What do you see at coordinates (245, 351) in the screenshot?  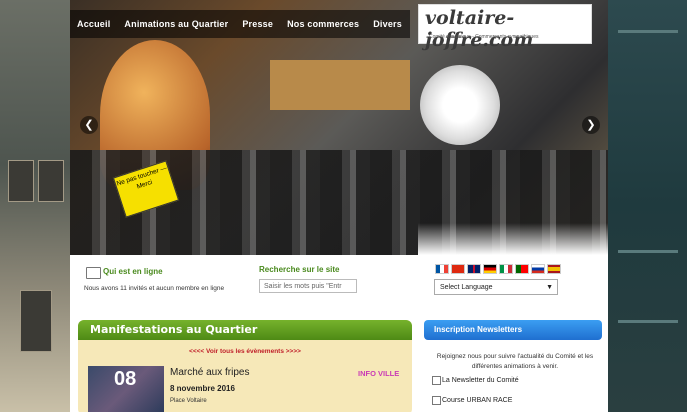 I see `events-all-link: <<<< Voir tous les évènements >>>>` at bounding box center [245, 351].